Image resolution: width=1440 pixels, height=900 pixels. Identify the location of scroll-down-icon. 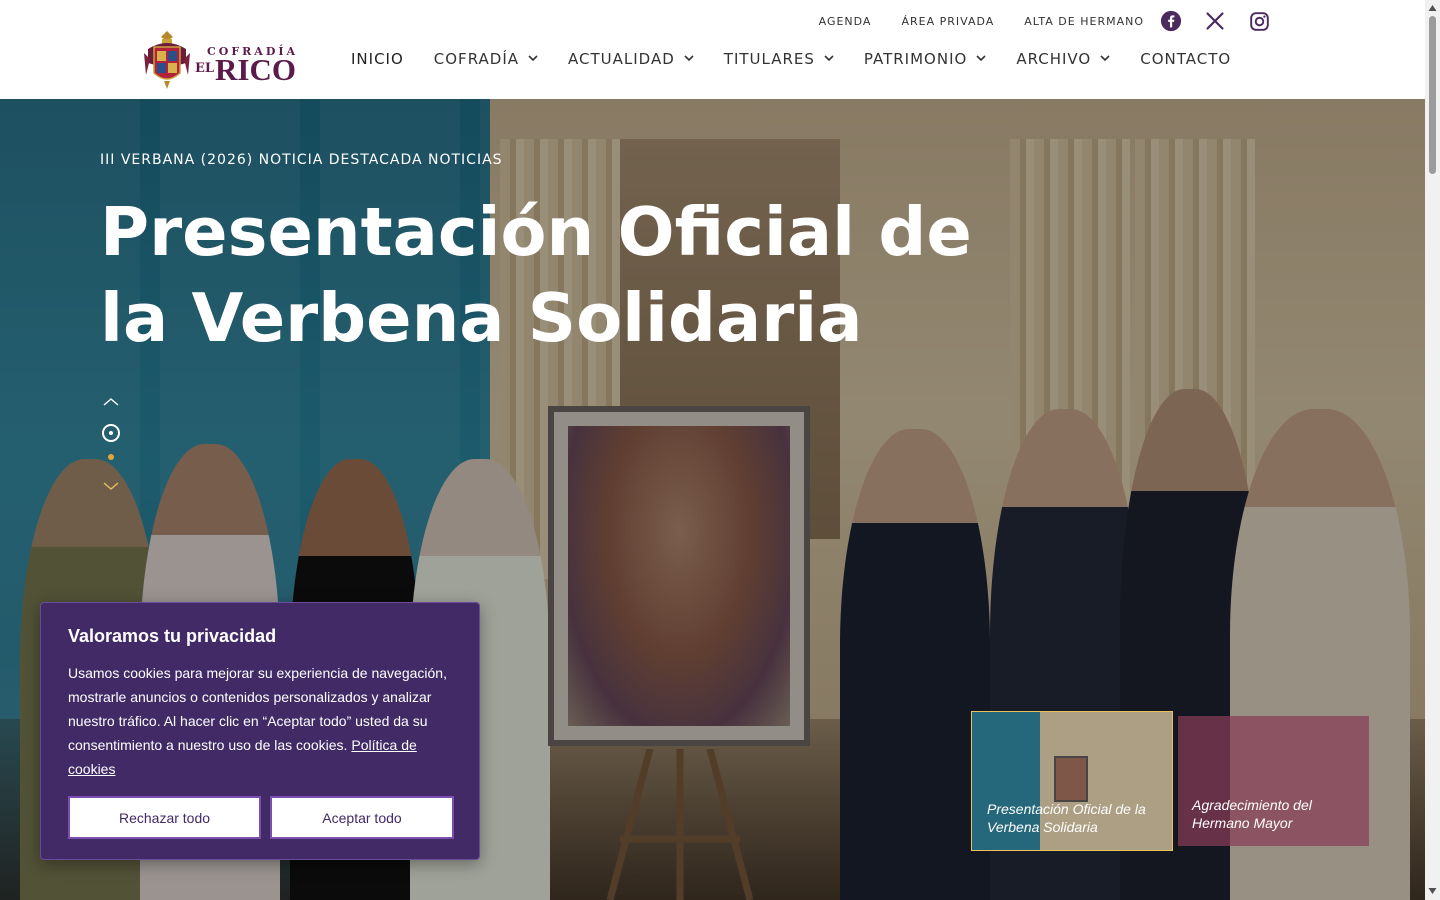
(1432, 891).